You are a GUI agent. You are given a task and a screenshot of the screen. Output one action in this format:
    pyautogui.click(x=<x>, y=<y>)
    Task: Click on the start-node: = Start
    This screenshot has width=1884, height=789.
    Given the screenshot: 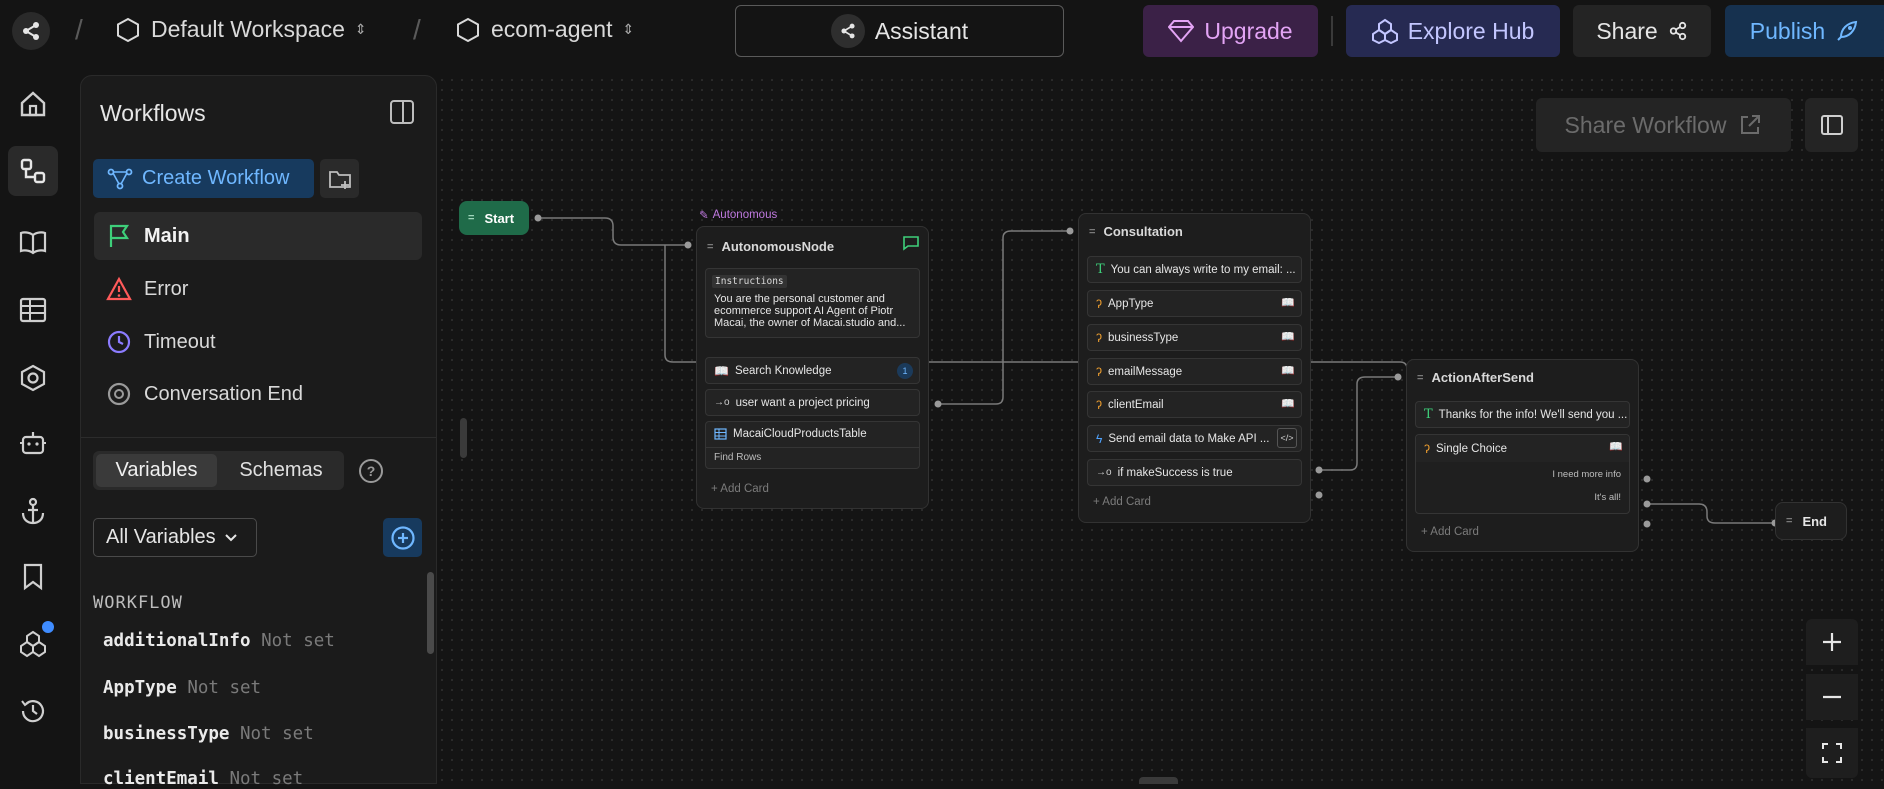 What is the action you would take?
    pyautogui.click(x=494, y=218)
    